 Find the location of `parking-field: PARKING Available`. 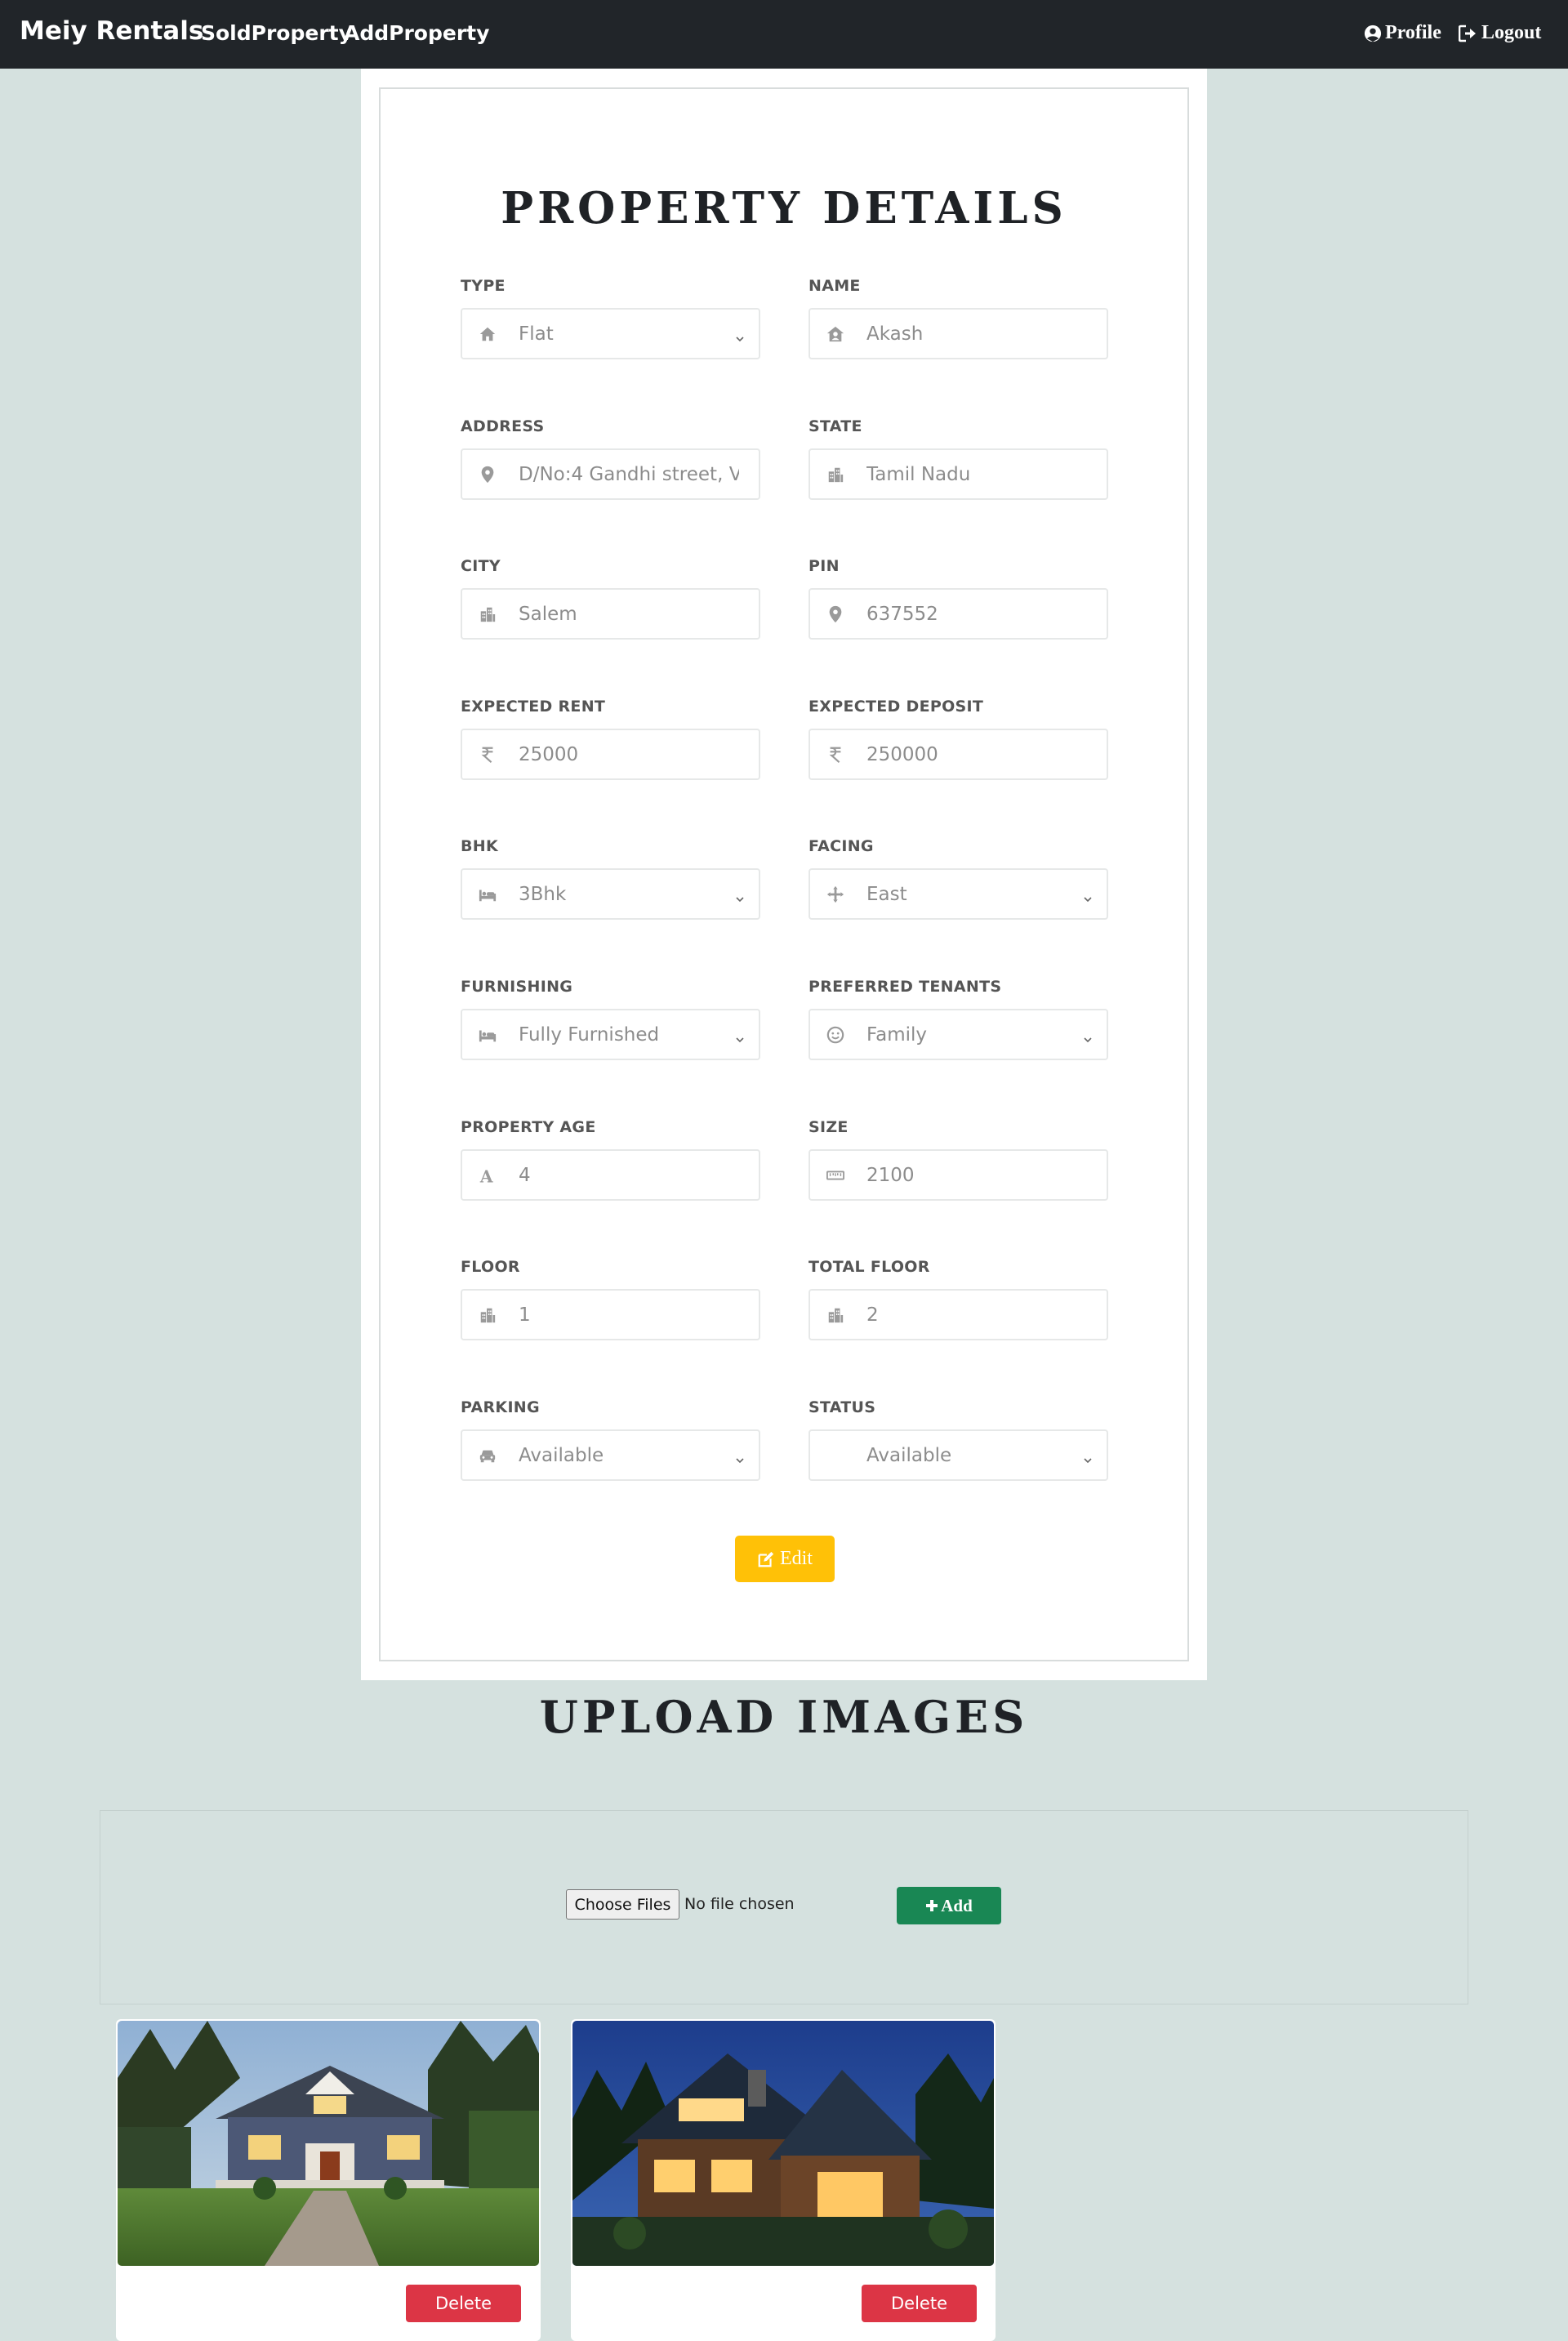

parking-field: PARKING Available is located at coordinates (610, 1440).